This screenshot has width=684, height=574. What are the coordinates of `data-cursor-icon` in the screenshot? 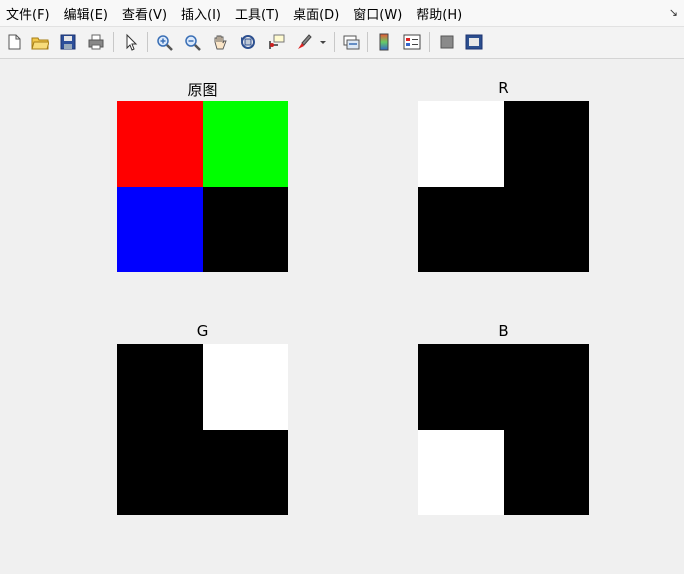 It's located at (276, 42).